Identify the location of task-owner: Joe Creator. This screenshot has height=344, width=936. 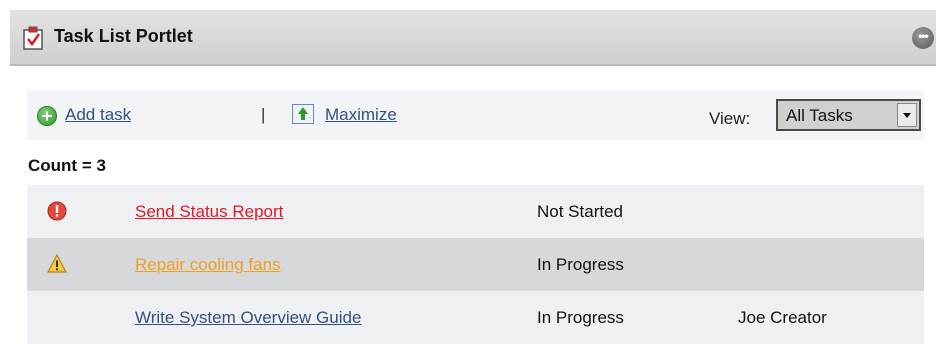
(782, 317).